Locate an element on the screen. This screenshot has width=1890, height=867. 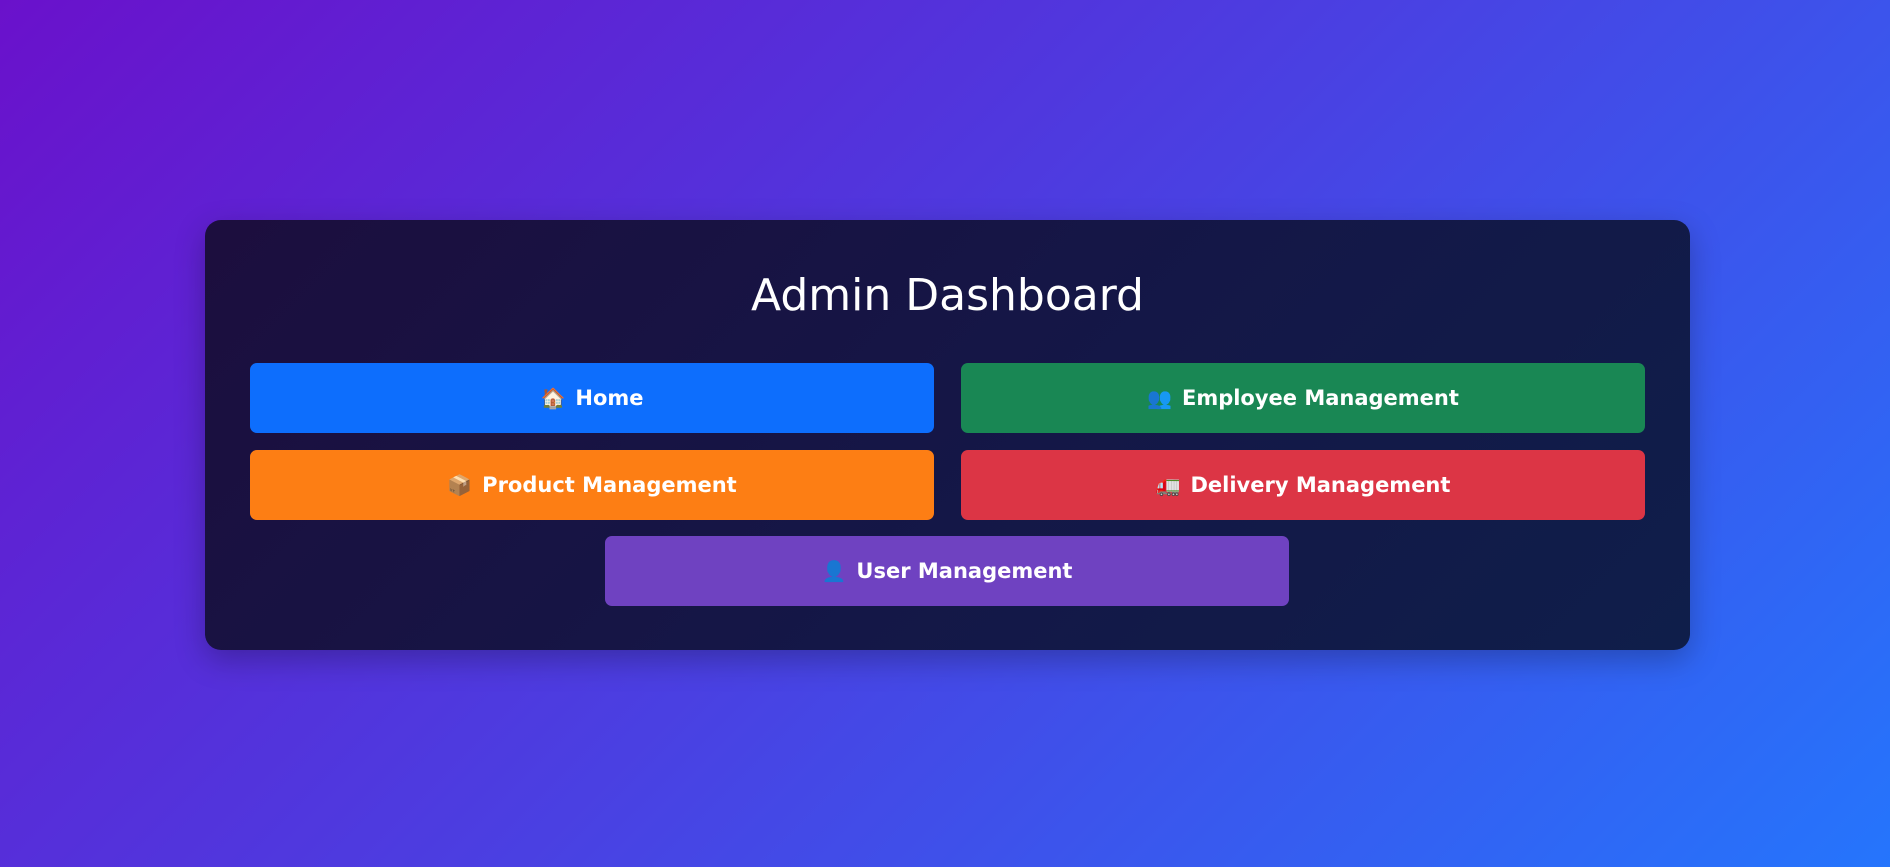
user-management-label: User Management is located at coordinates (964, 571).